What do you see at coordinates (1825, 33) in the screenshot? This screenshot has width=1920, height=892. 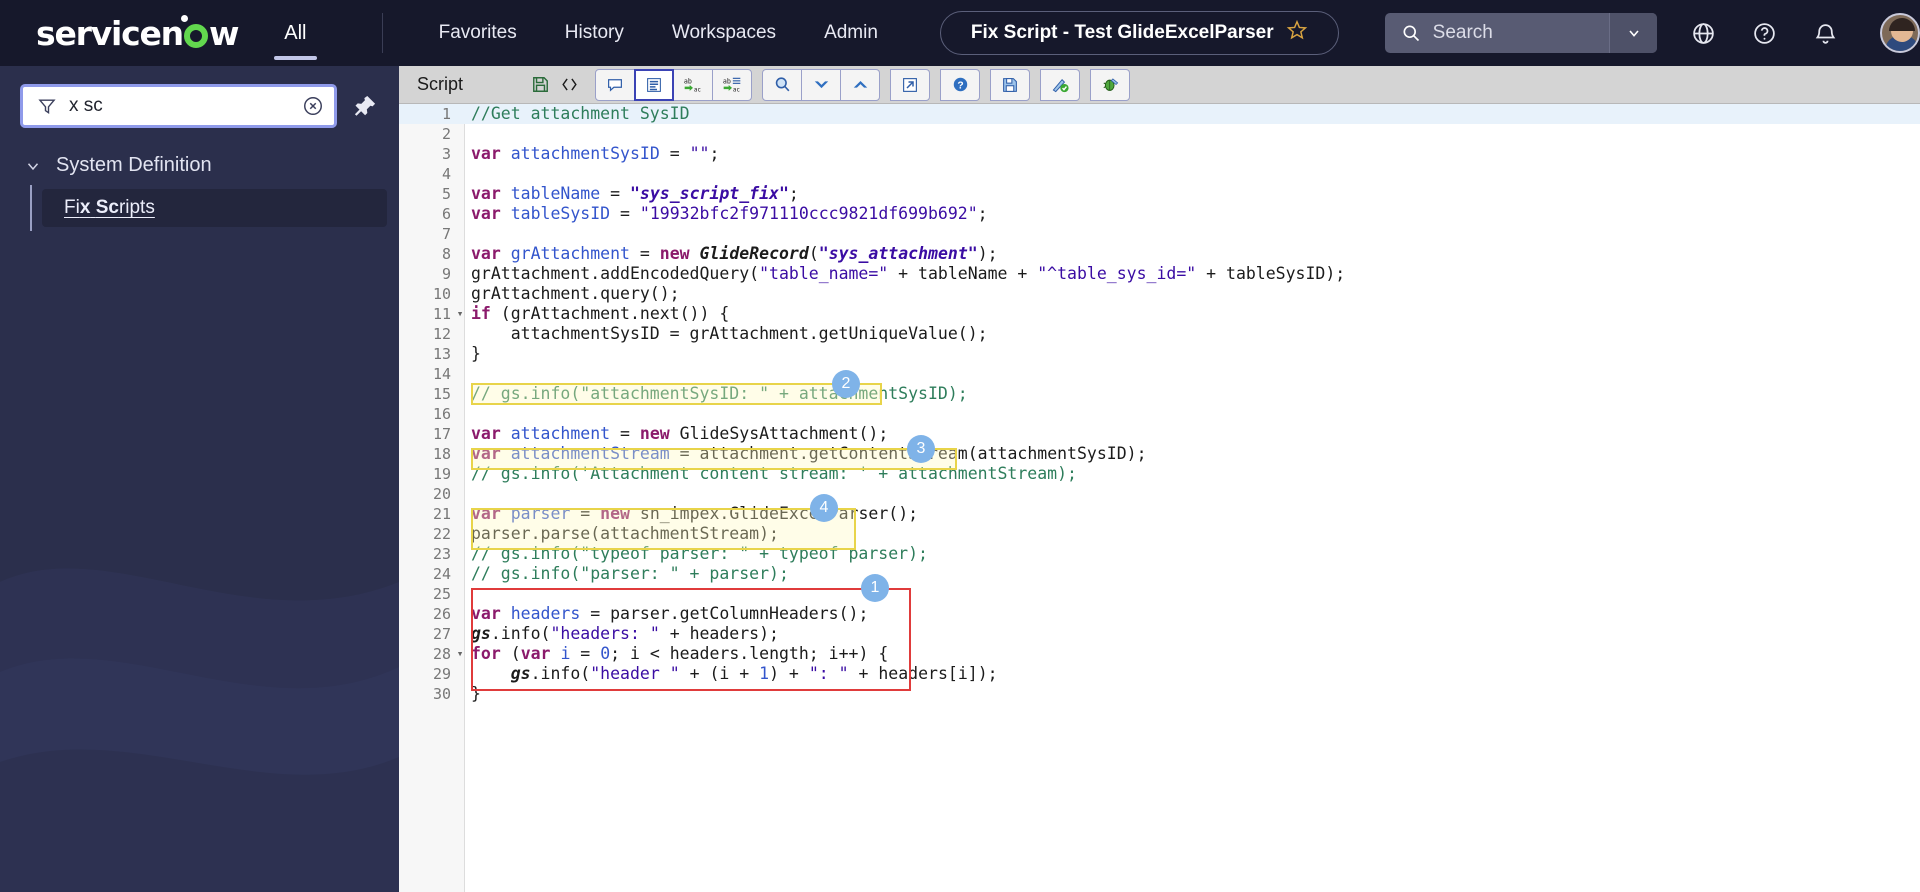 I see `notification-bell-icon` at bounding box center [1825, 33].